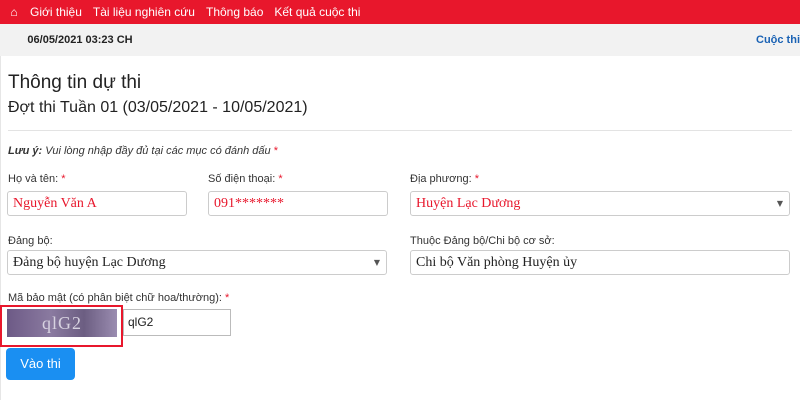  I want to click on nav-link-results: Kết quả cuộc thi, so click(317, 12).